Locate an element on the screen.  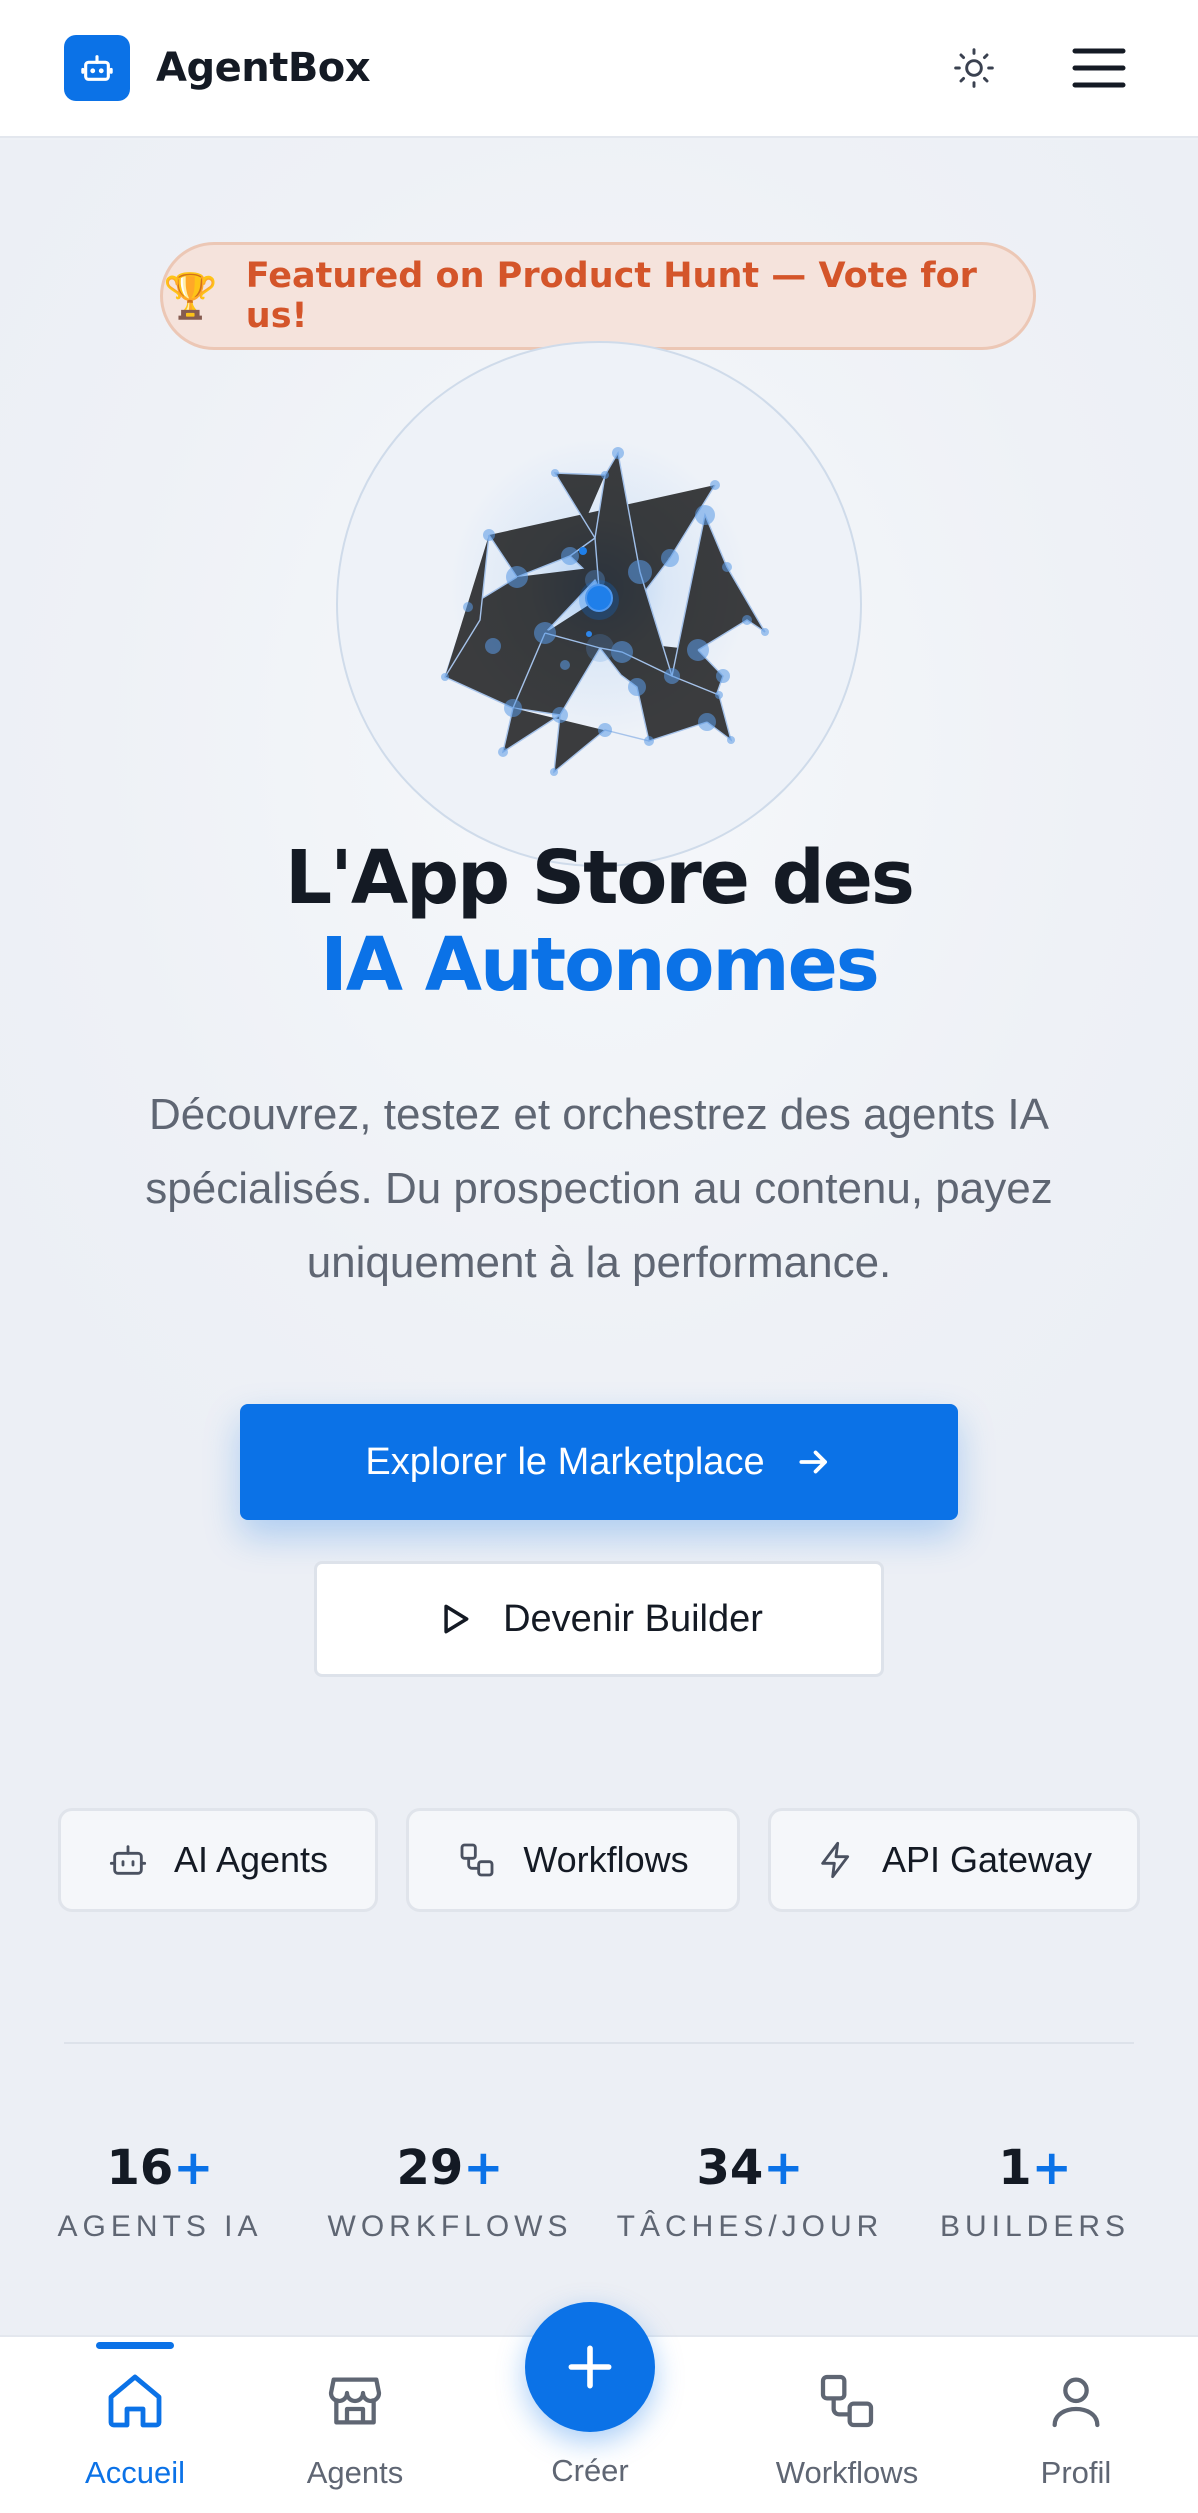
chip-workflows: Workflows is located at coordinates (573, 1860).